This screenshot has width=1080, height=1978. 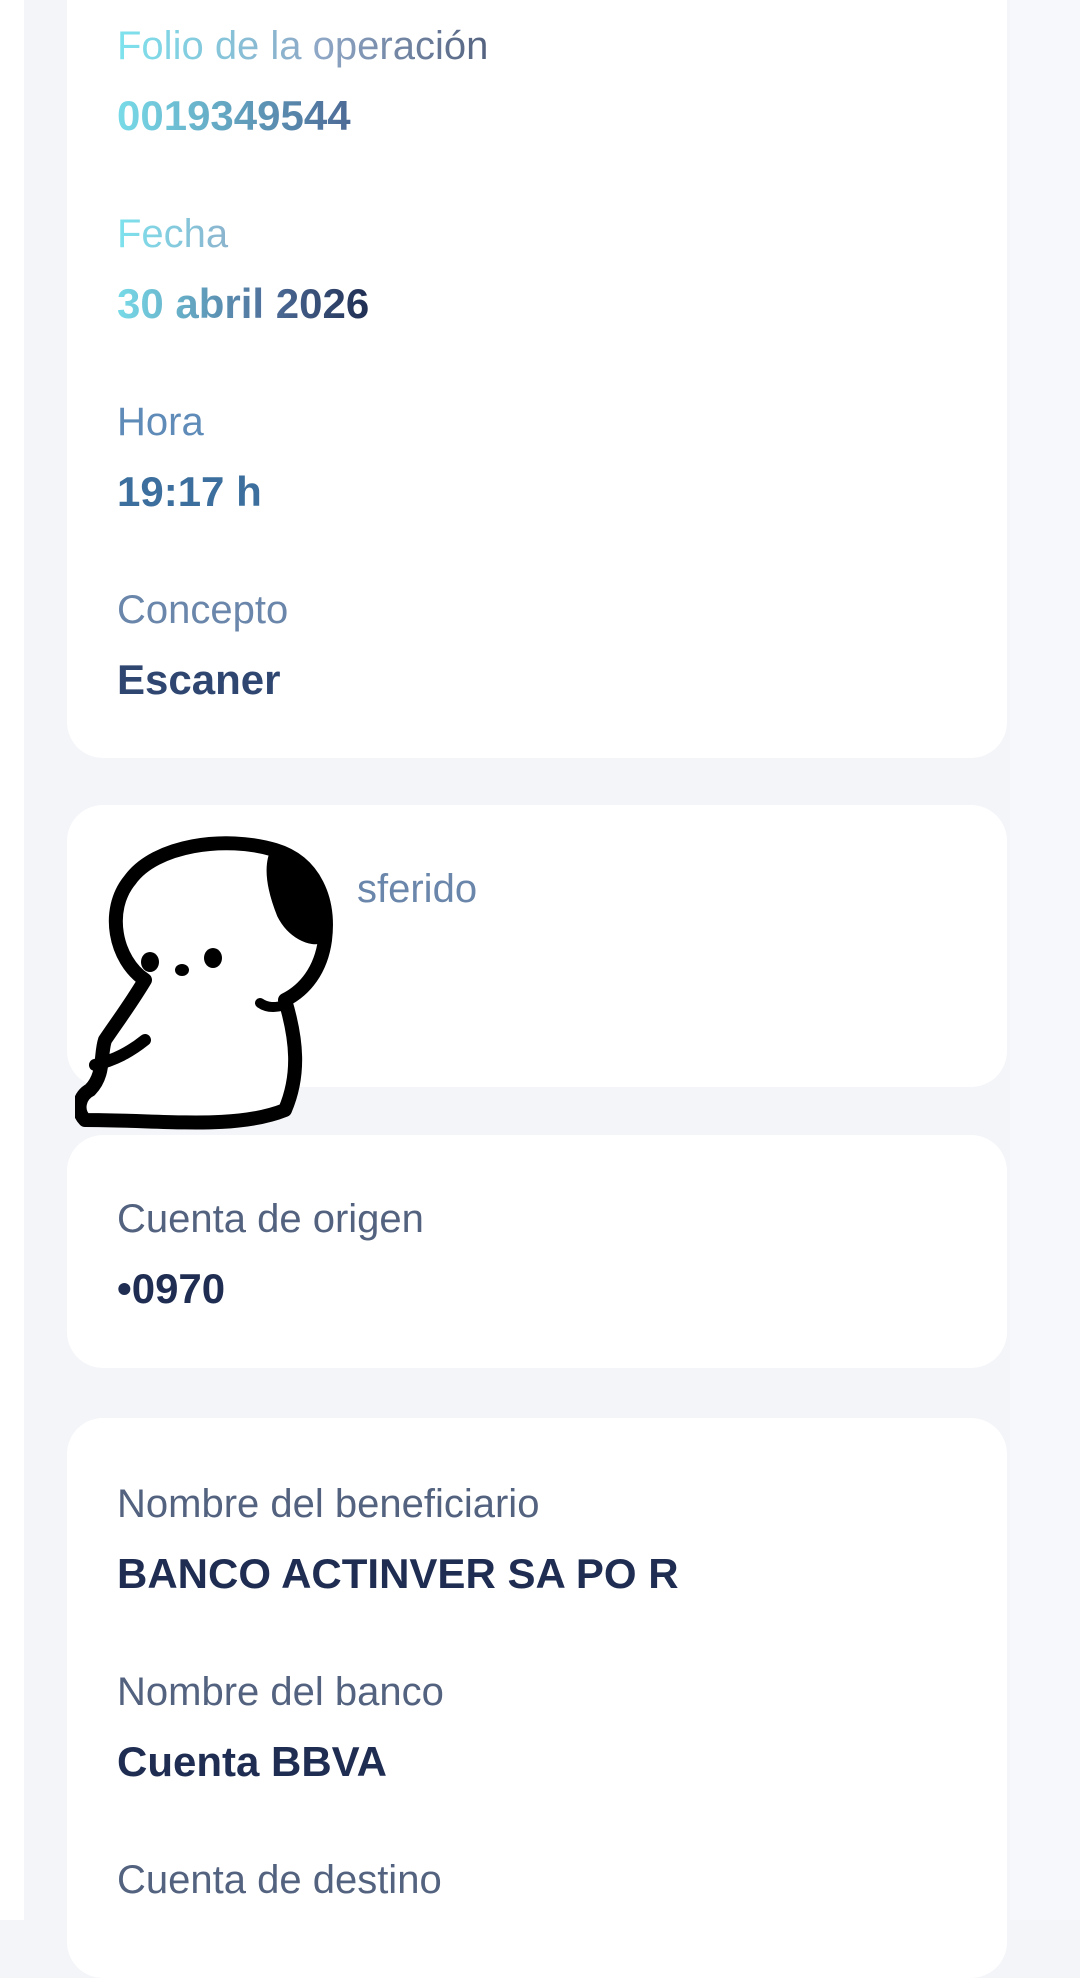 What do you see at coordinates (302, 116) in the screenshot?
I see `folio-value: 0019349544` at bounding box center [302, 116].